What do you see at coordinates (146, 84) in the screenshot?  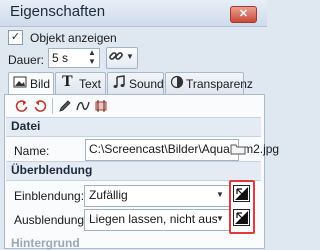 I see `tab-sound-label: Sound` at bounding box center [146, 84].